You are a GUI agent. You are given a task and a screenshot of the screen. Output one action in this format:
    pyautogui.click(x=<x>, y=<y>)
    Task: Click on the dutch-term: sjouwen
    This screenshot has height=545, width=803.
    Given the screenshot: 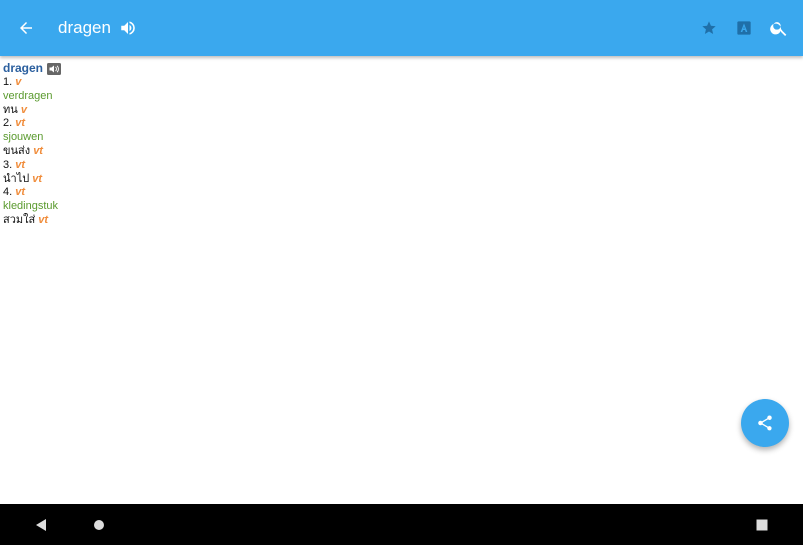 What is the action you would take?
    pyautogui.click(x=23, y=137)
    